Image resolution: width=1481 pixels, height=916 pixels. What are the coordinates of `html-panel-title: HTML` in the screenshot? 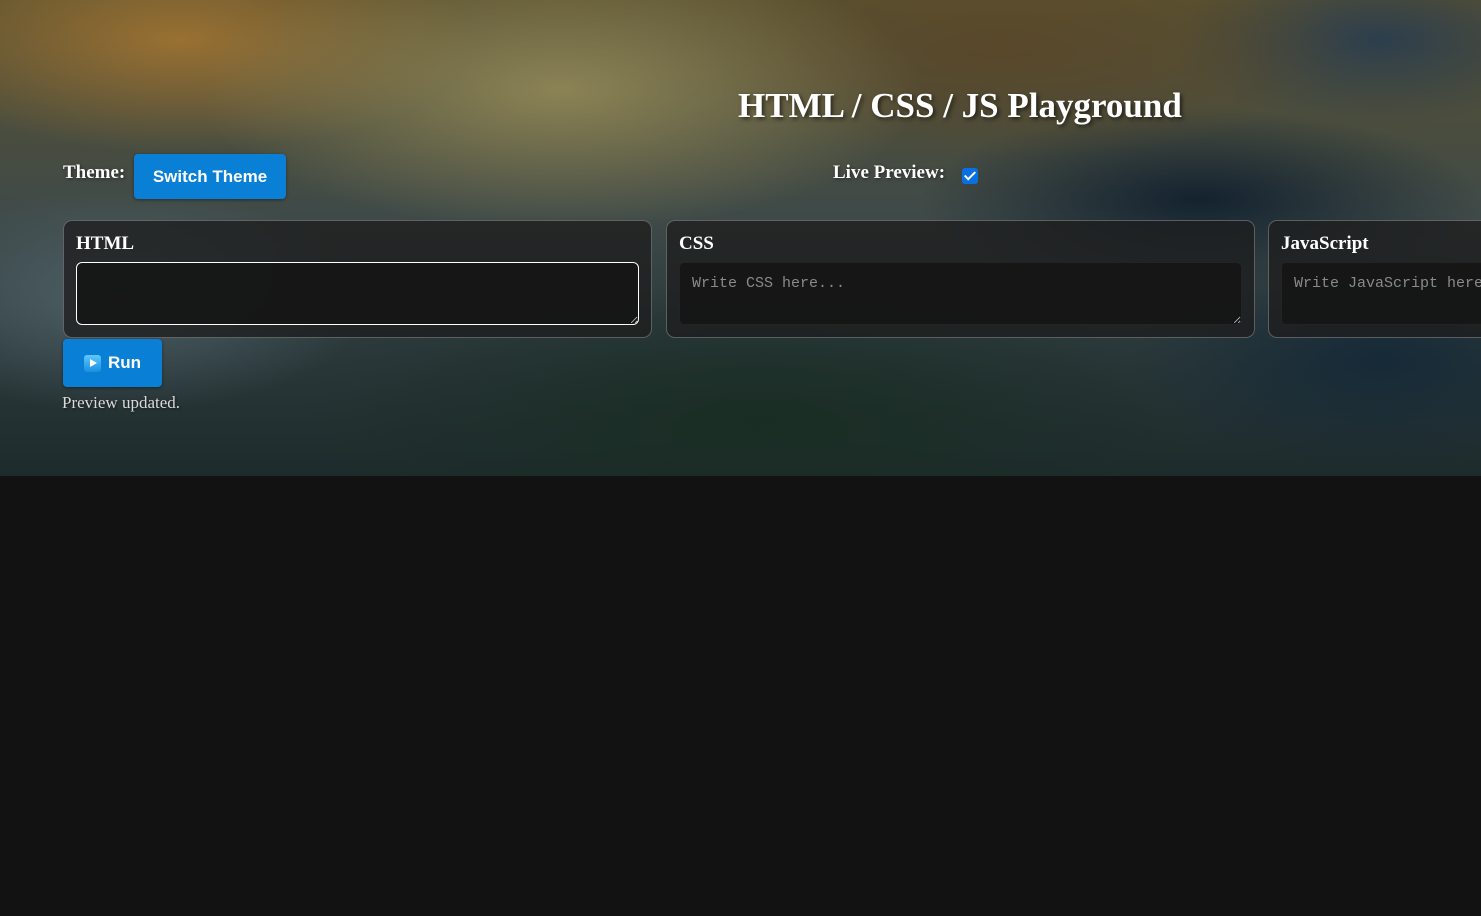 It's located at (105, 243).